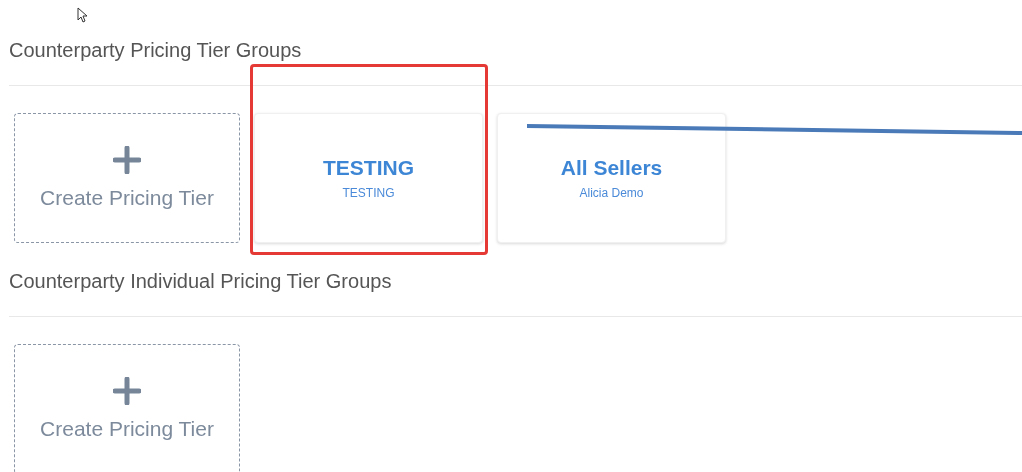  What do you see at coordinates (368, 193) in the screenshot?
I see `group-subtitle: TESTING` at bounding box center [368, 193].